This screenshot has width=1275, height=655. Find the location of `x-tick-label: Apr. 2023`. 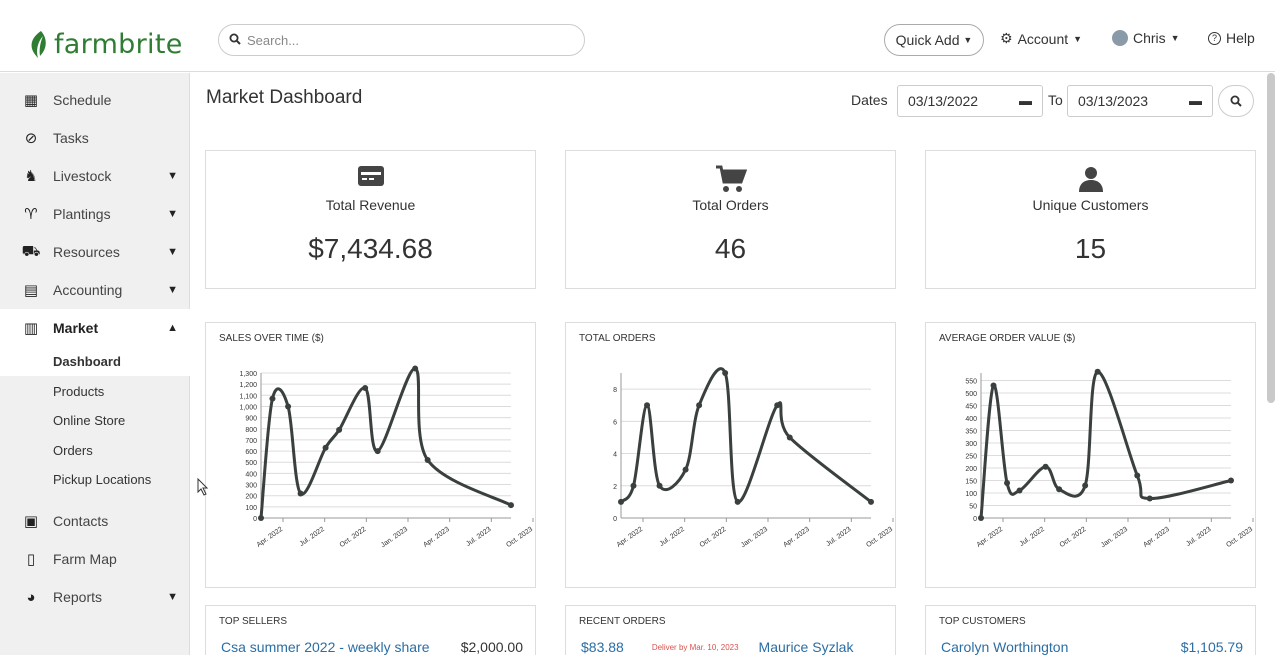

x-tick-label: Apr. 2023 is located at coordinates (1156, 537).